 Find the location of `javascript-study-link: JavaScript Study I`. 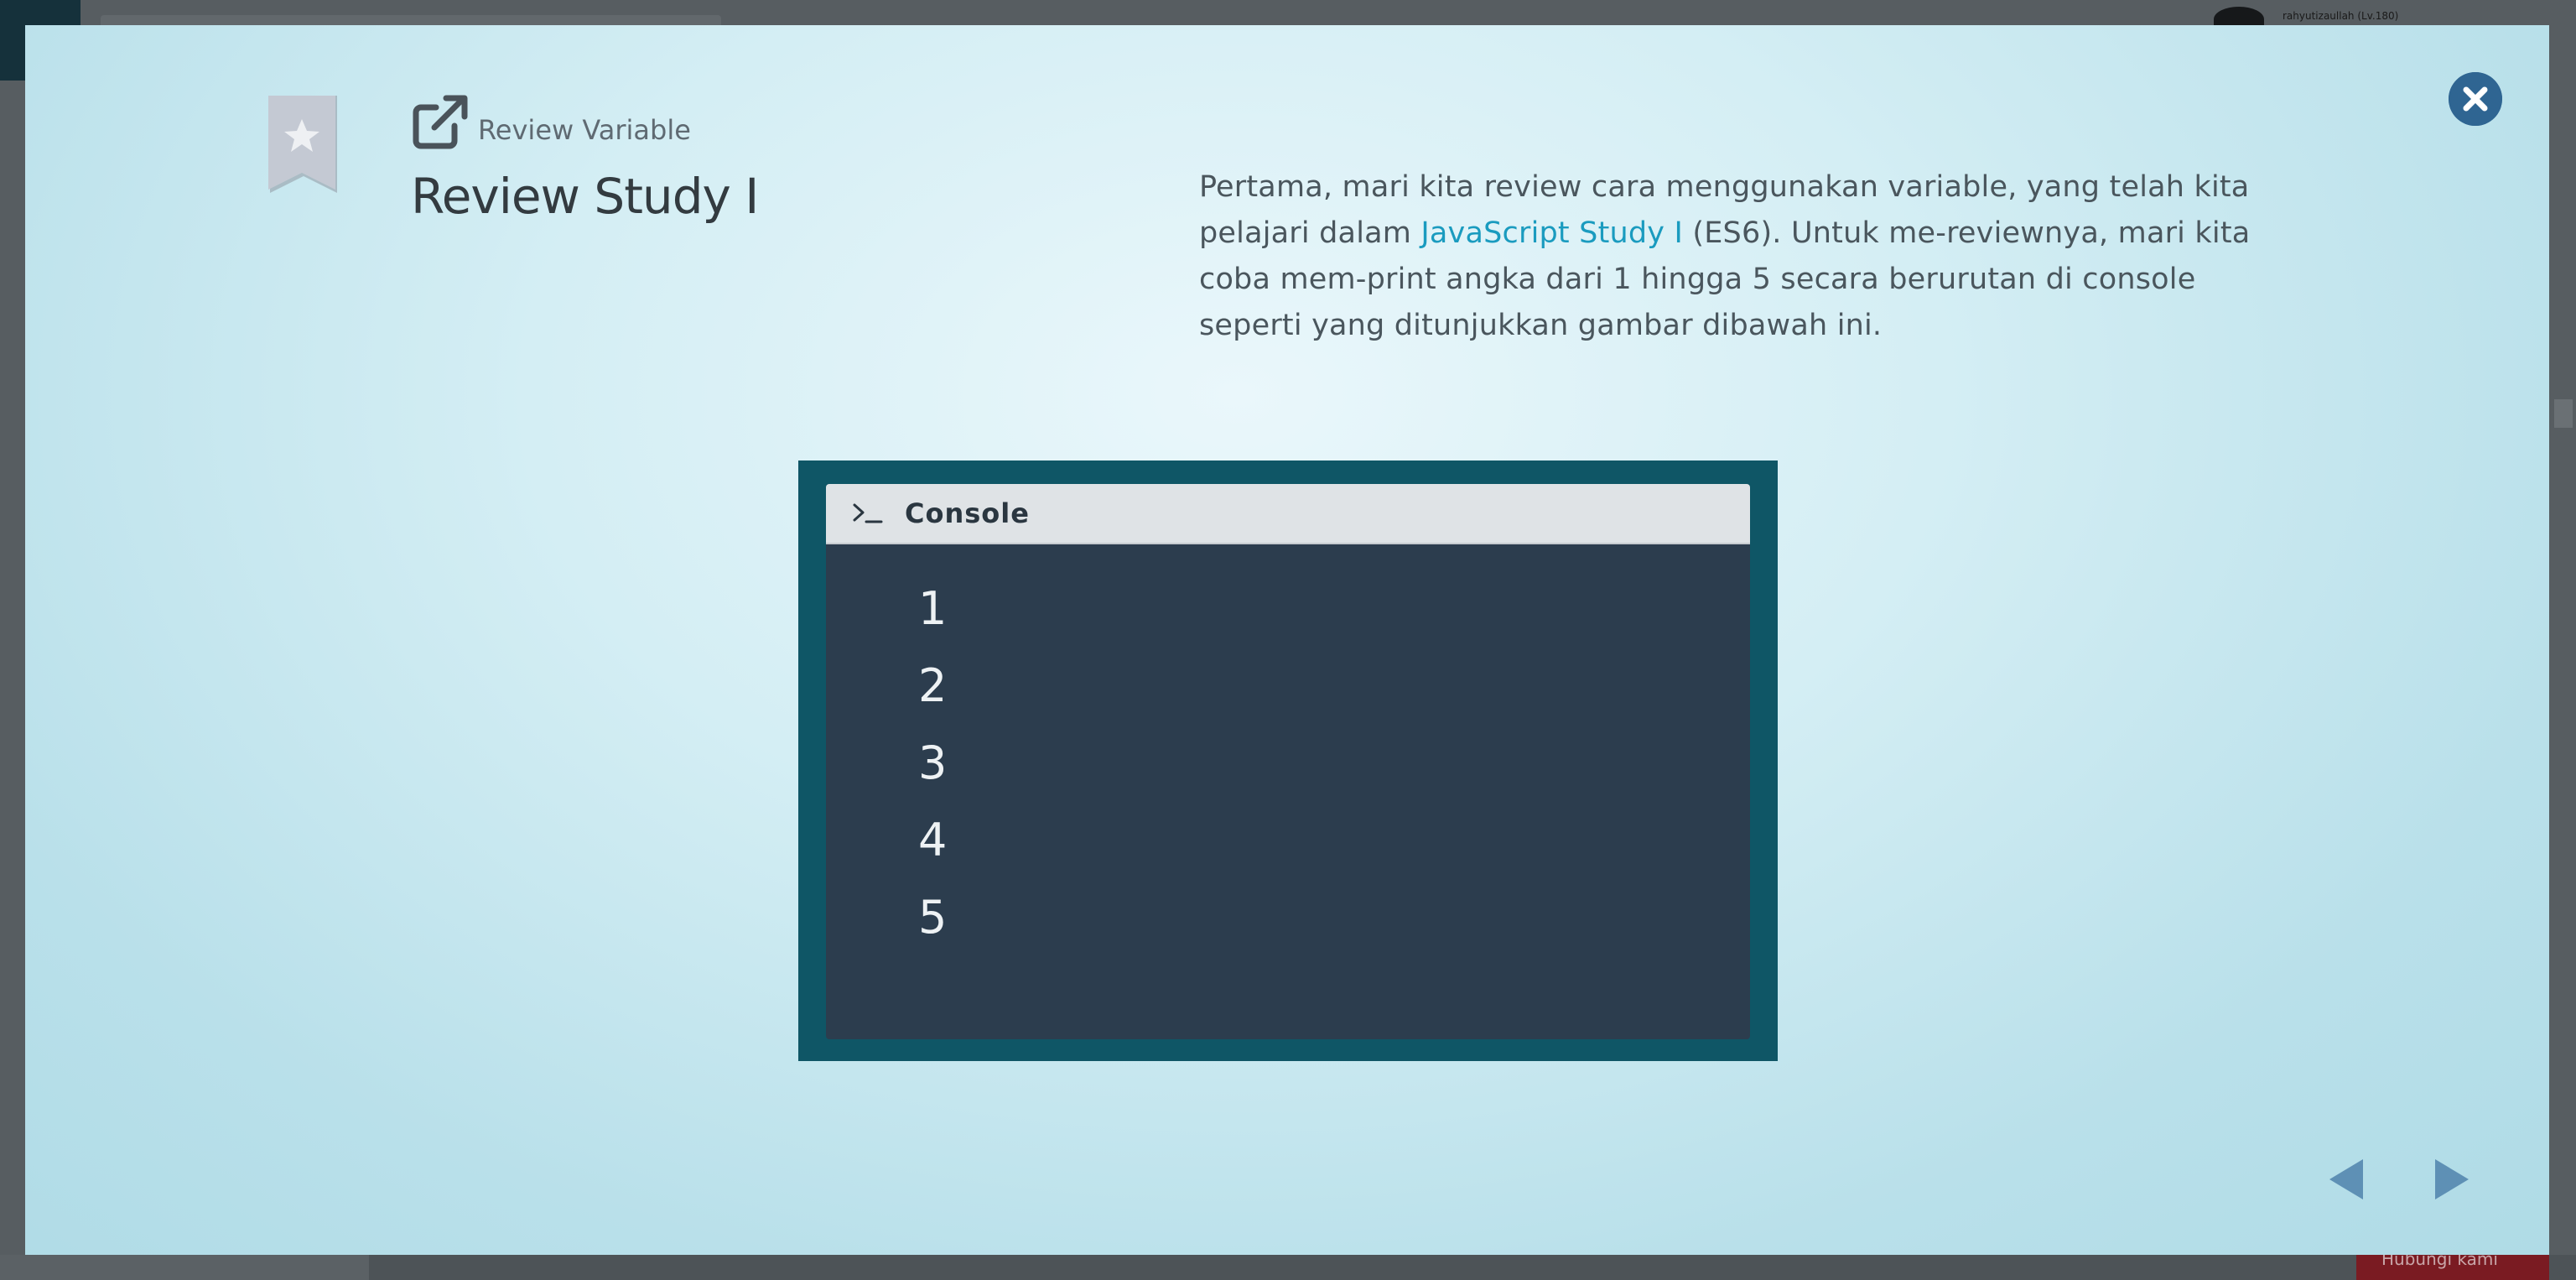

javascript-study-link: JavaScript Study I is located at coordinates (1551, 233).